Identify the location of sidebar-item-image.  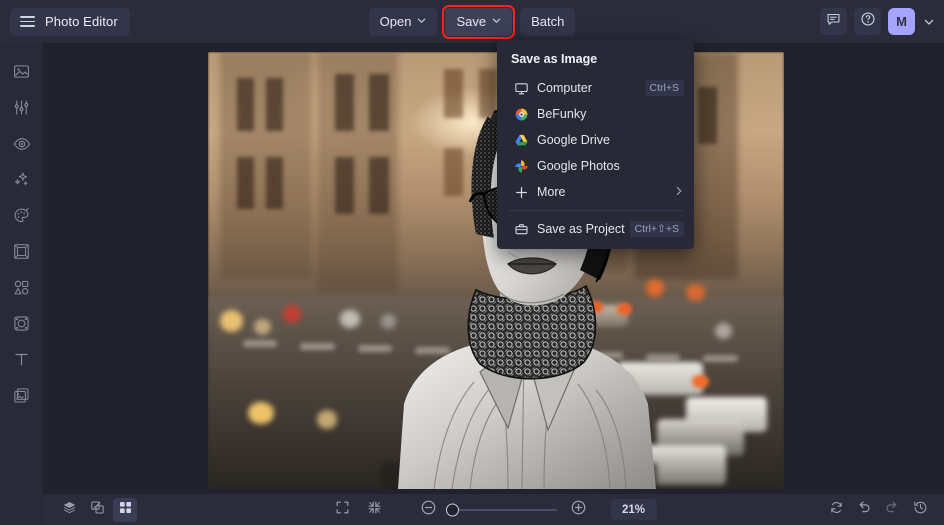
(21, 74).